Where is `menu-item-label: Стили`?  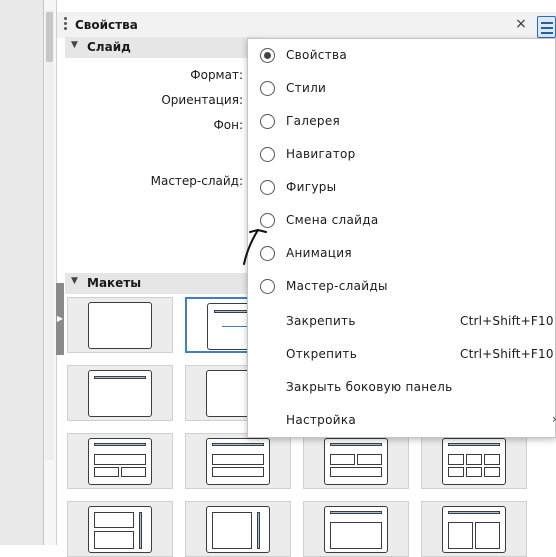 menu-item-label: Стили is located at coordinates (306, 88).